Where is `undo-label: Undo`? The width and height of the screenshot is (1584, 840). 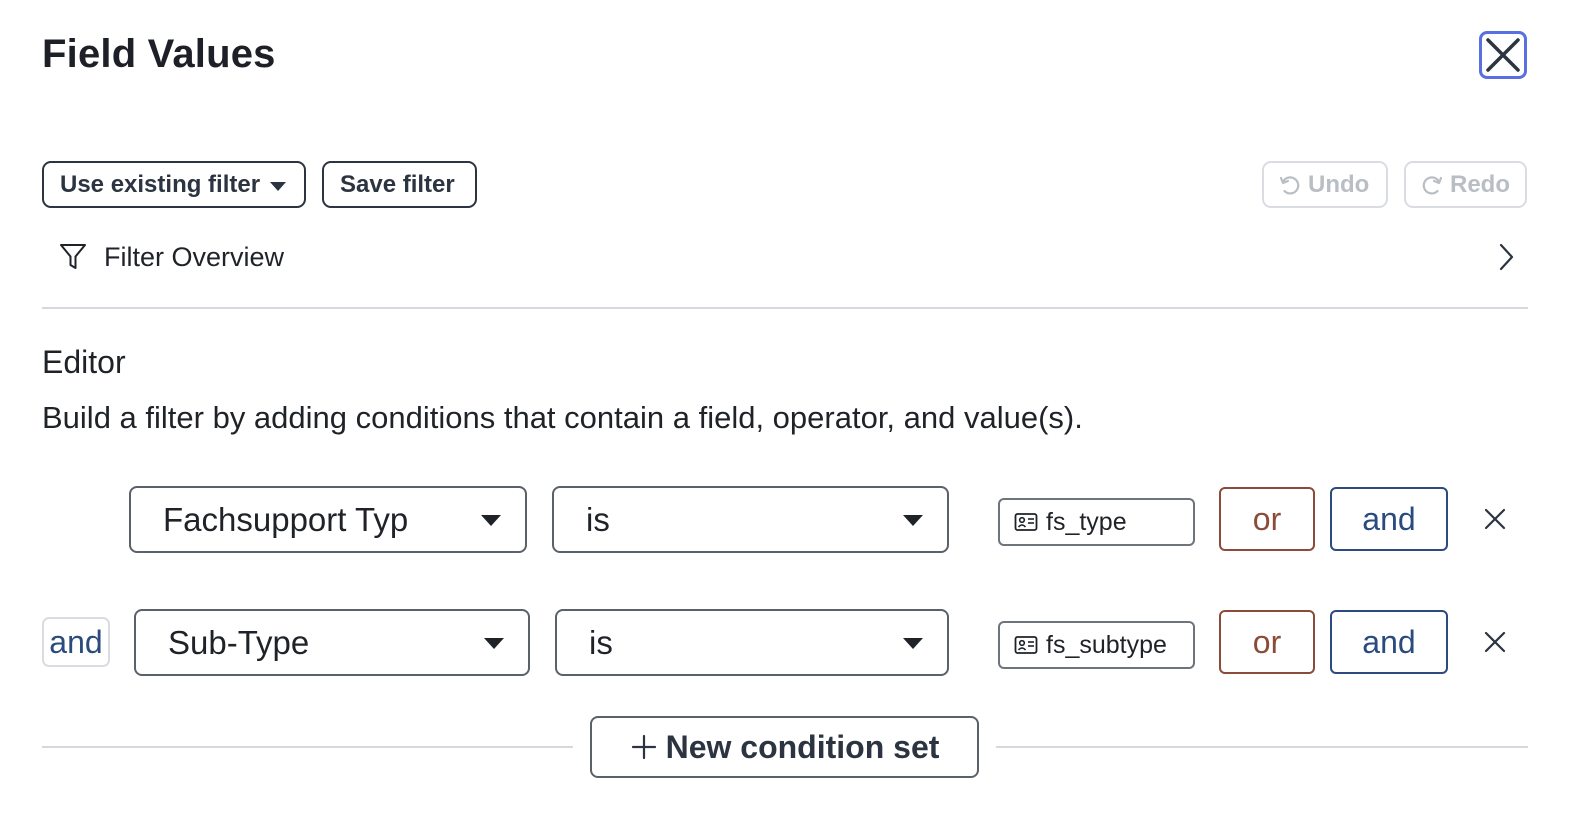 undo-label: Undo is located at coordinates (1339, 184).